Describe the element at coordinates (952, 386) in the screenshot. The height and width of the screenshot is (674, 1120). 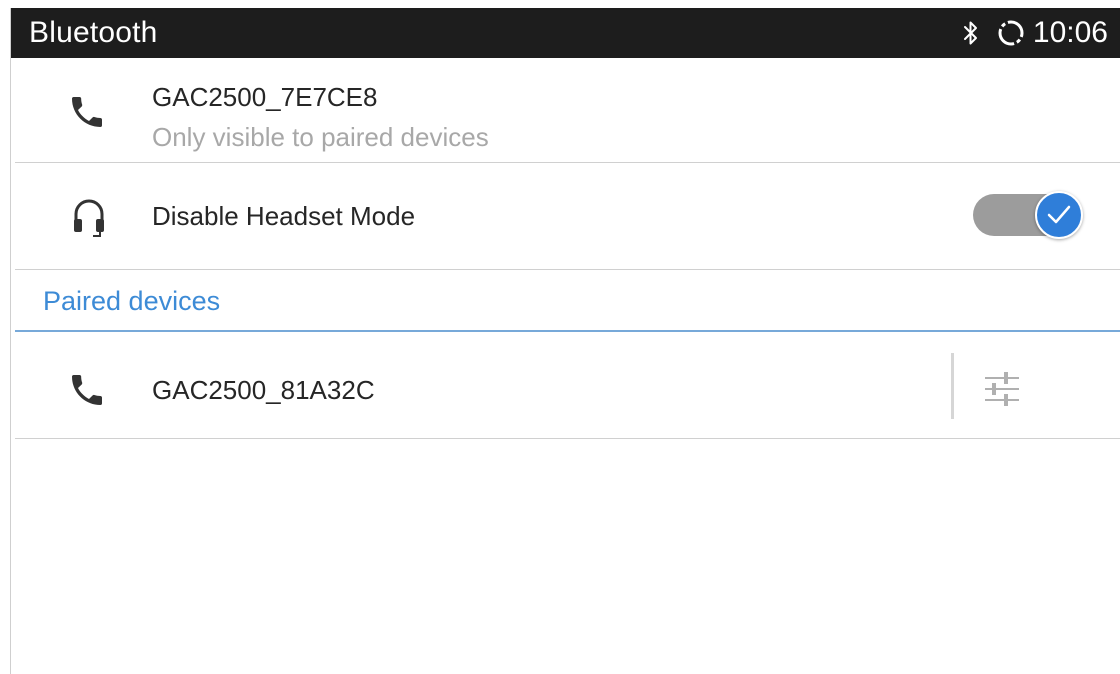
I see `row-separator` at that location.